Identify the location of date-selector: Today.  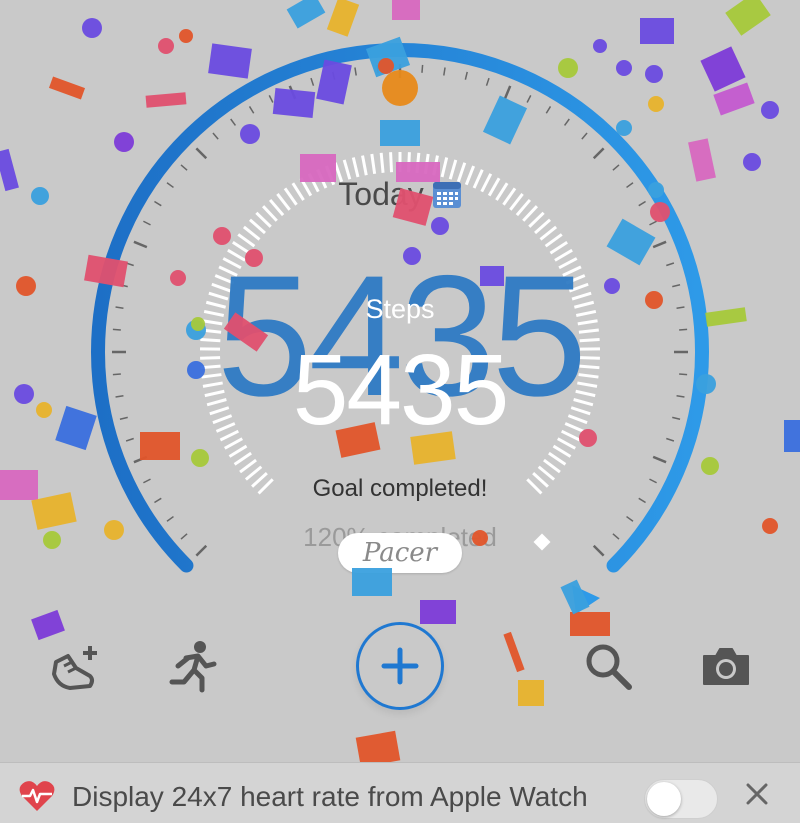
(400, 194).